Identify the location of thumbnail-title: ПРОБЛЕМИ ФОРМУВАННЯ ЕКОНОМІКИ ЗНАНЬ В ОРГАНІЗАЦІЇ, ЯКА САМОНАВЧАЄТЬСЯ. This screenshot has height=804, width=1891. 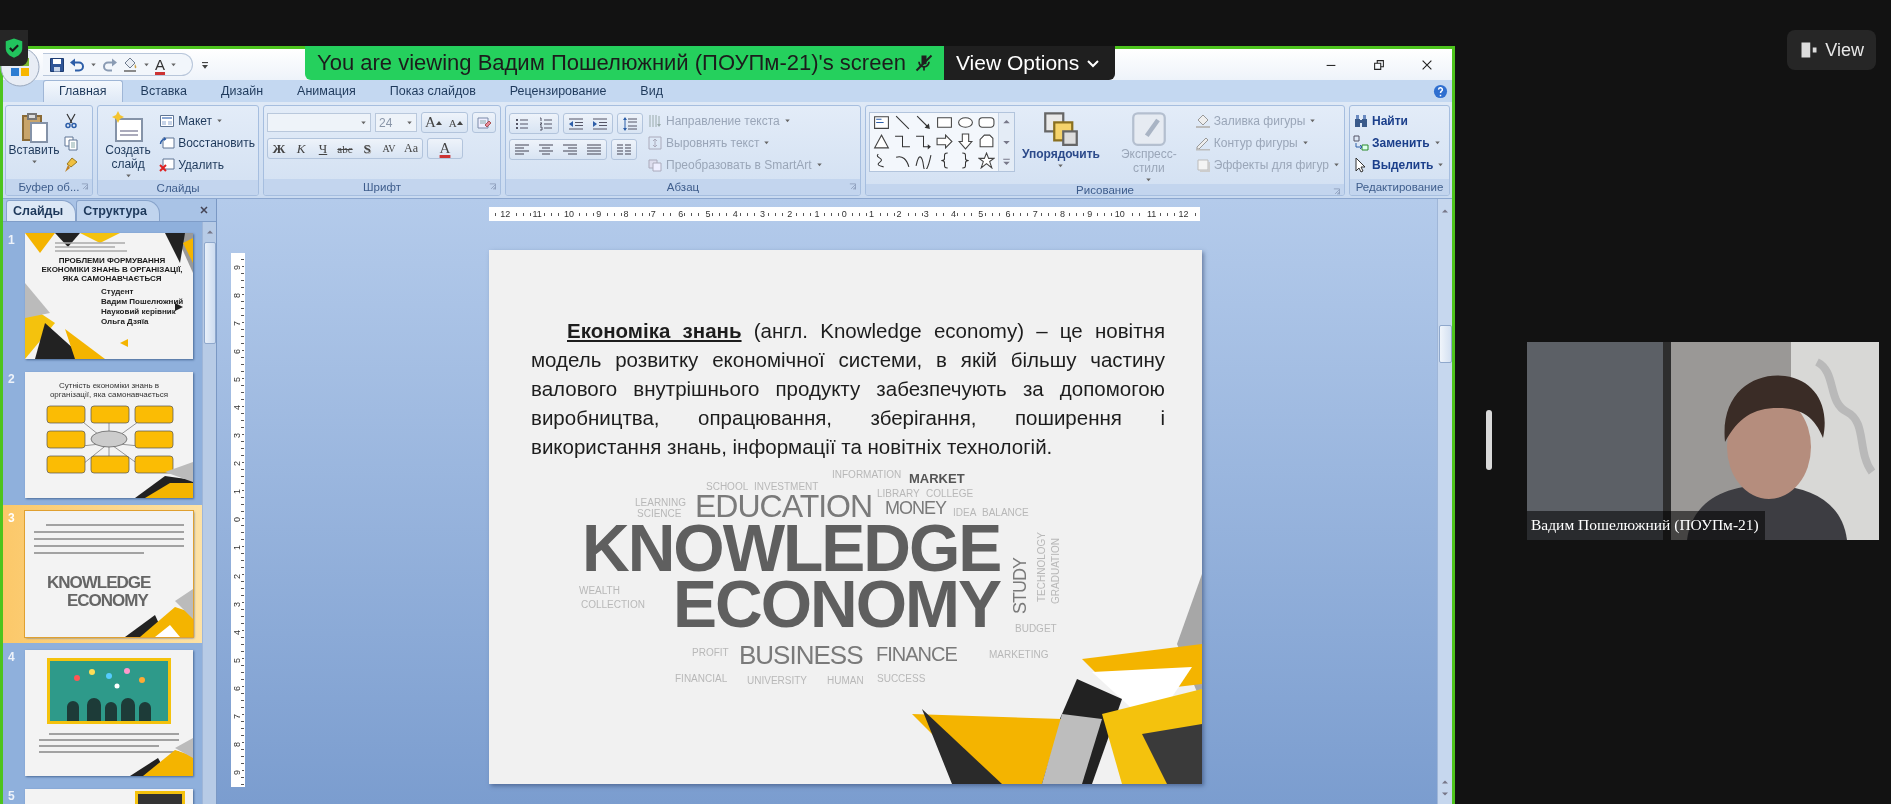
(112, 269).